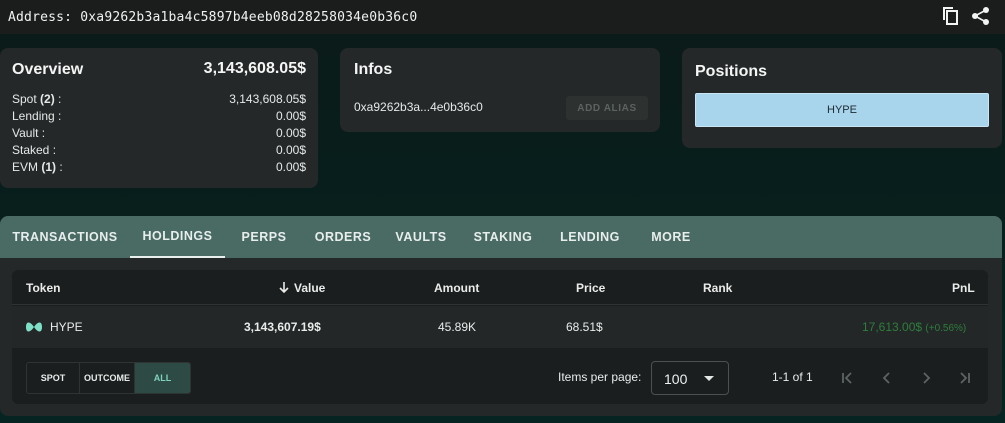 Image resolution: width=1005 pixels, height=423 pixels. What do you see at coordinates (671, 237) in the screenshot?
I see `tab-more: MORE` at bounding box center [671, 237].